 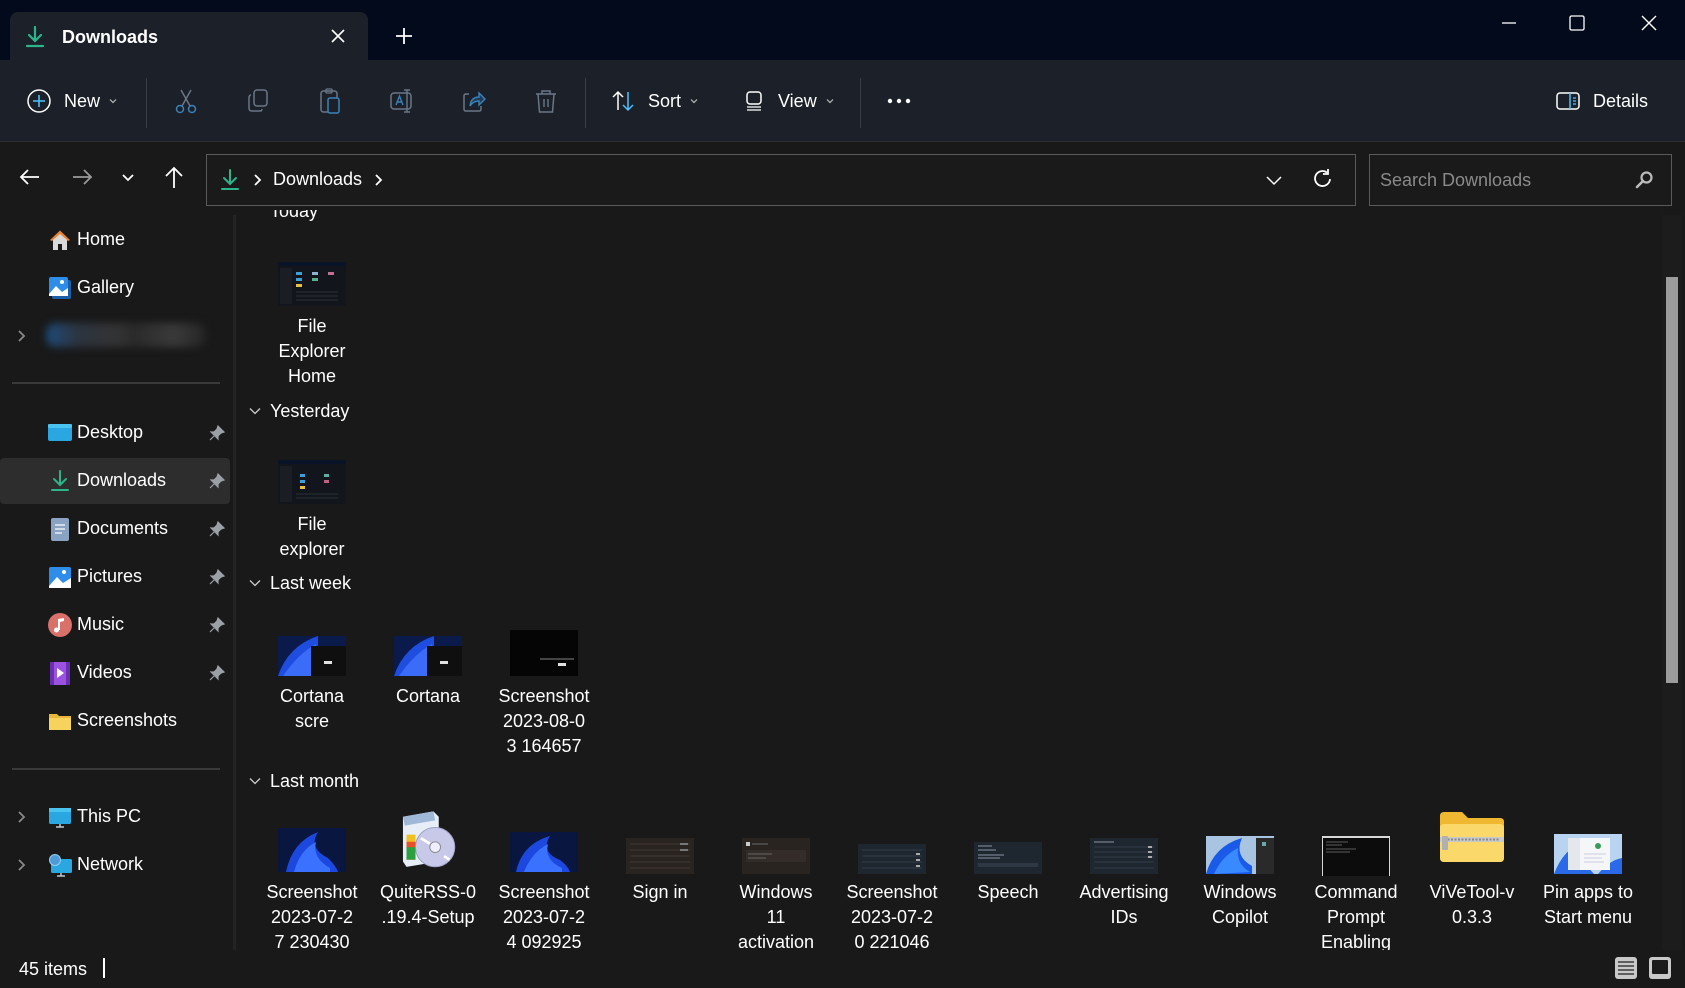 I want to click on add-circle-icon, so click(x=39, y=101).